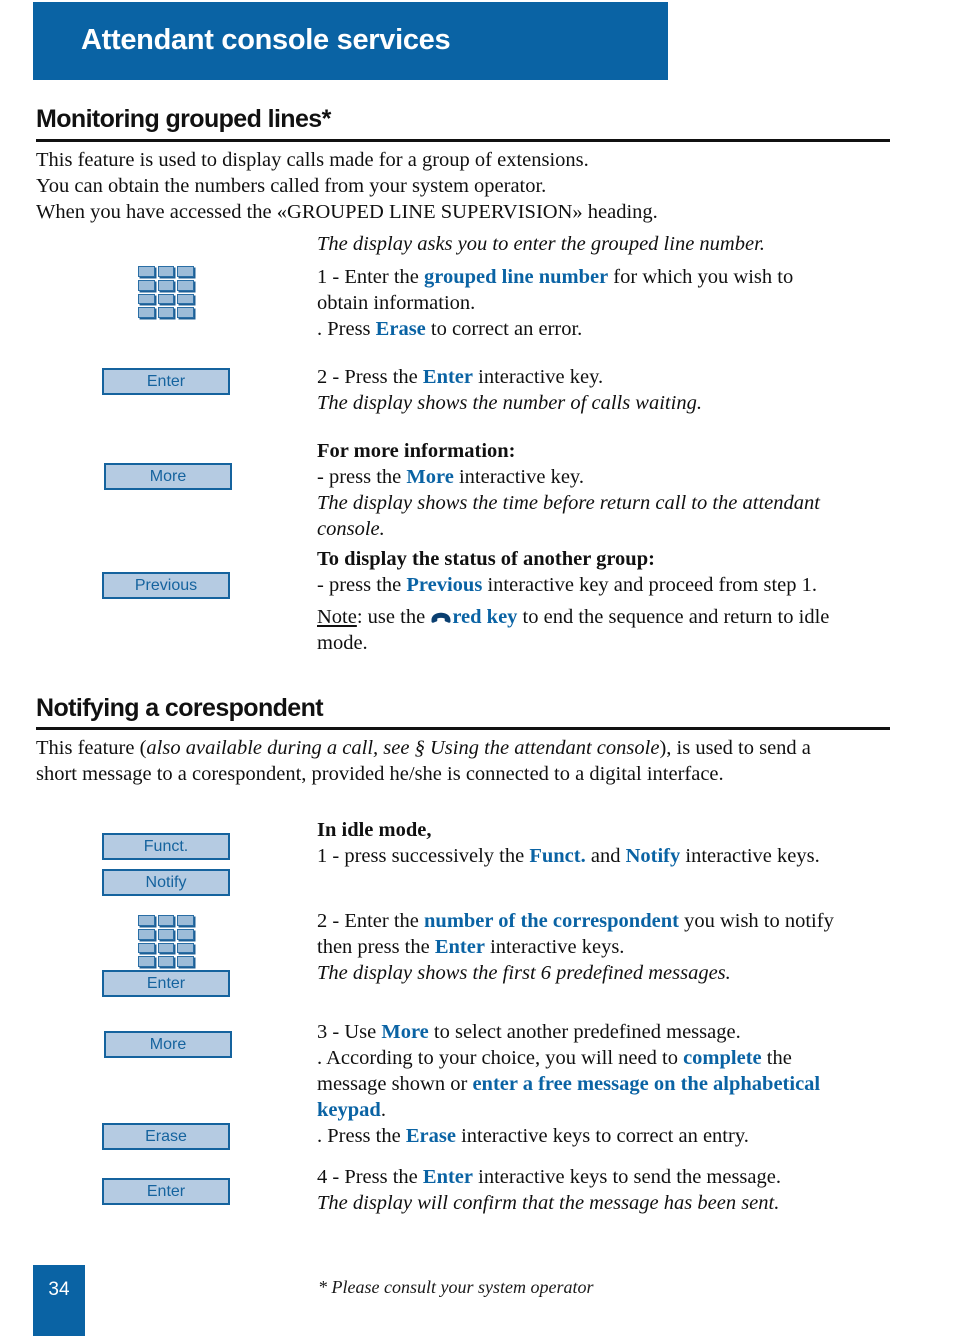 This screenshot has height=1336, width=954. Describe the element at coordinates (551, 921) in the screenshot. I see `s2-step2-term-number: number of the correspondent` at that location.